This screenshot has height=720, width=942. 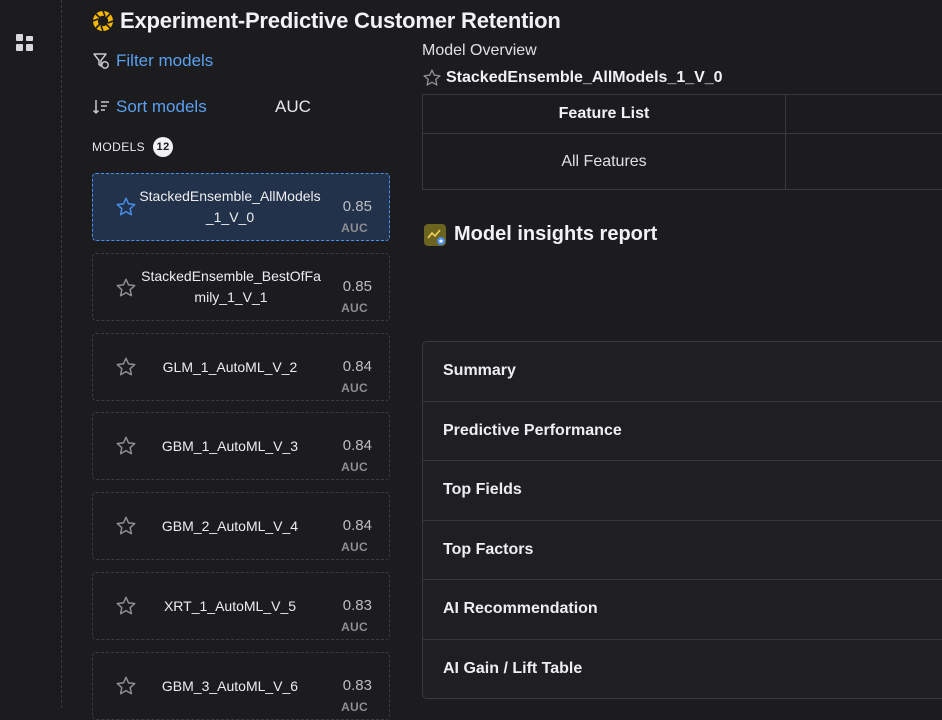 I want to click on table-divider, so click(x=785, y=142).